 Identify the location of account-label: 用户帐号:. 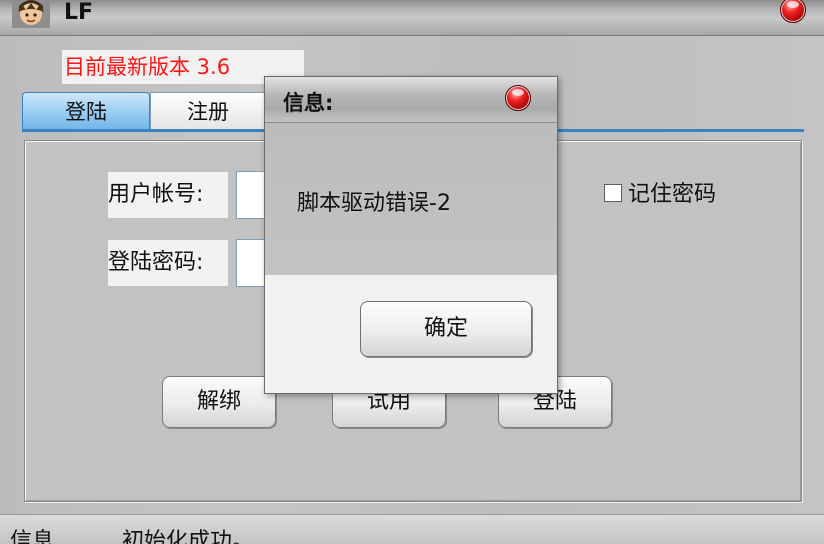
(168, 195).